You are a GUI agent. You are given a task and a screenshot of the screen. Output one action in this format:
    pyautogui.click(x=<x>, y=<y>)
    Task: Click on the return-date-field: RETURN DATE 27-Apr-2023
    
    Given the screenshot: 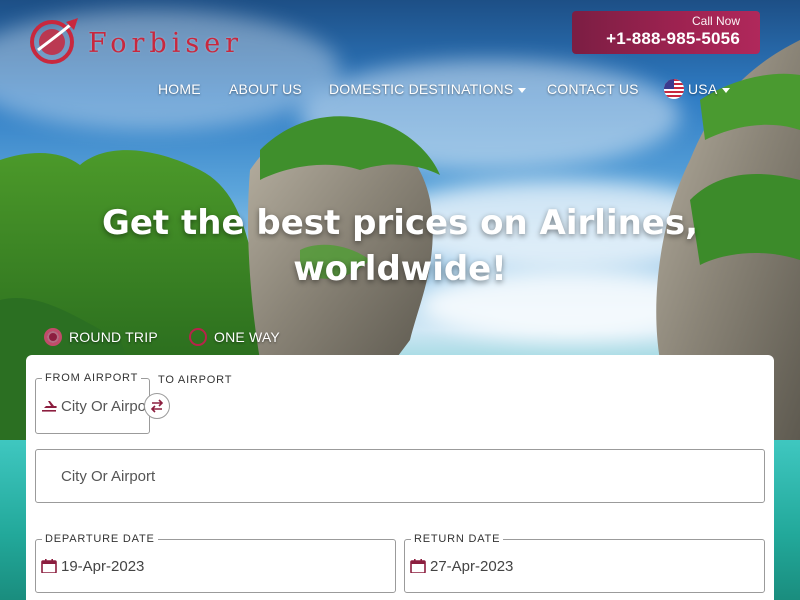 What is the action you would take?
    pyautogui.click(x=584, y=562)
    